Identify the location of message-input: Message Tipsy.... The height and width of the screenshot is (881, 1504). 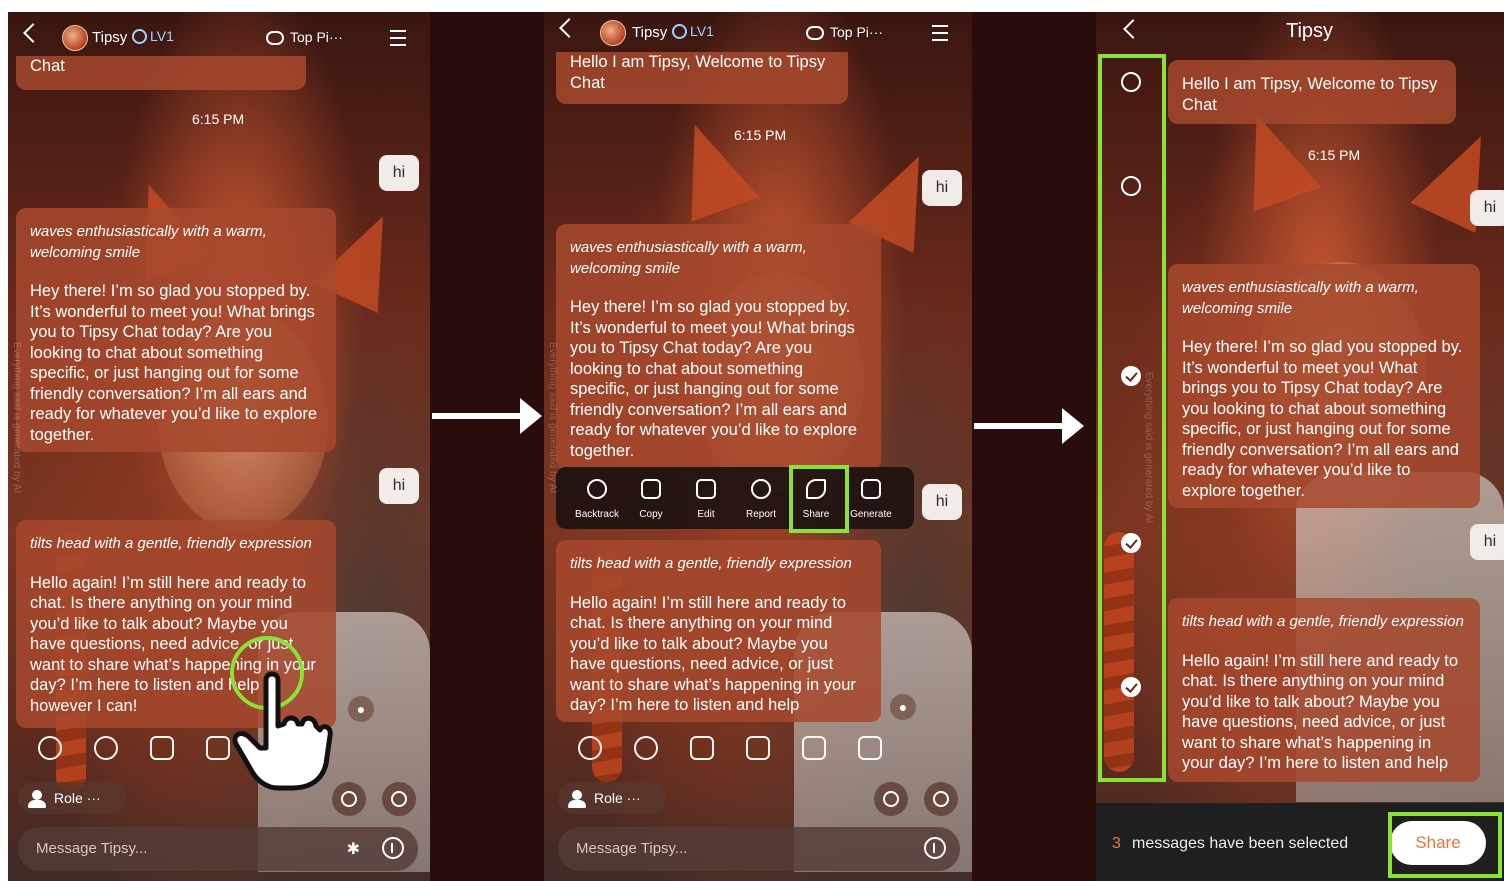
(759, 849).